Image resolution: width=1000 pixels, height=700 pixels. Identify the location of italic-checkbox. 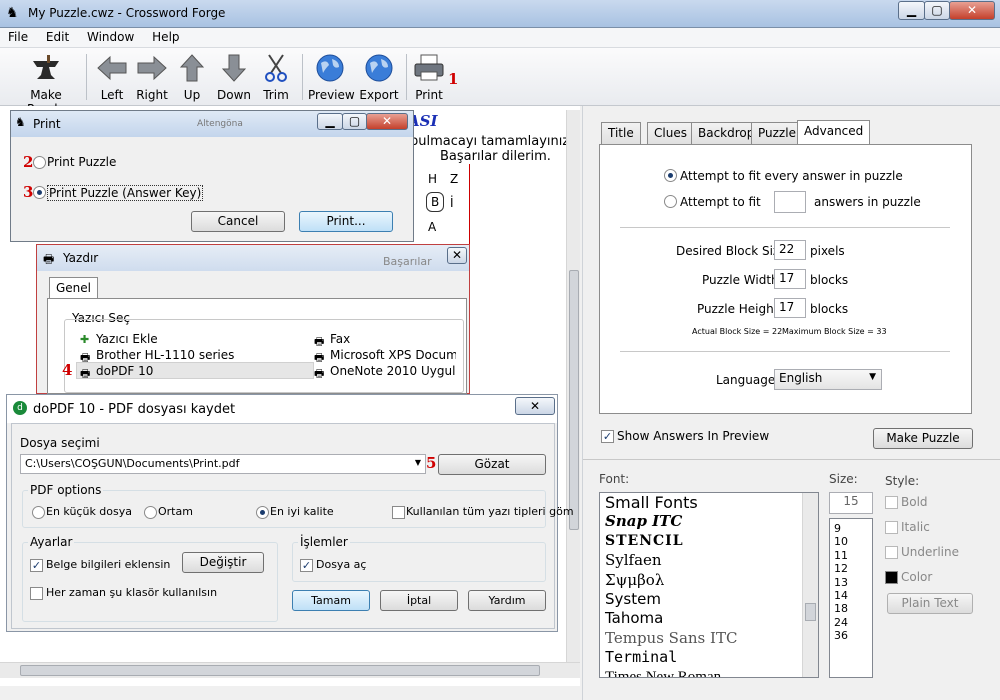
(891, 527).